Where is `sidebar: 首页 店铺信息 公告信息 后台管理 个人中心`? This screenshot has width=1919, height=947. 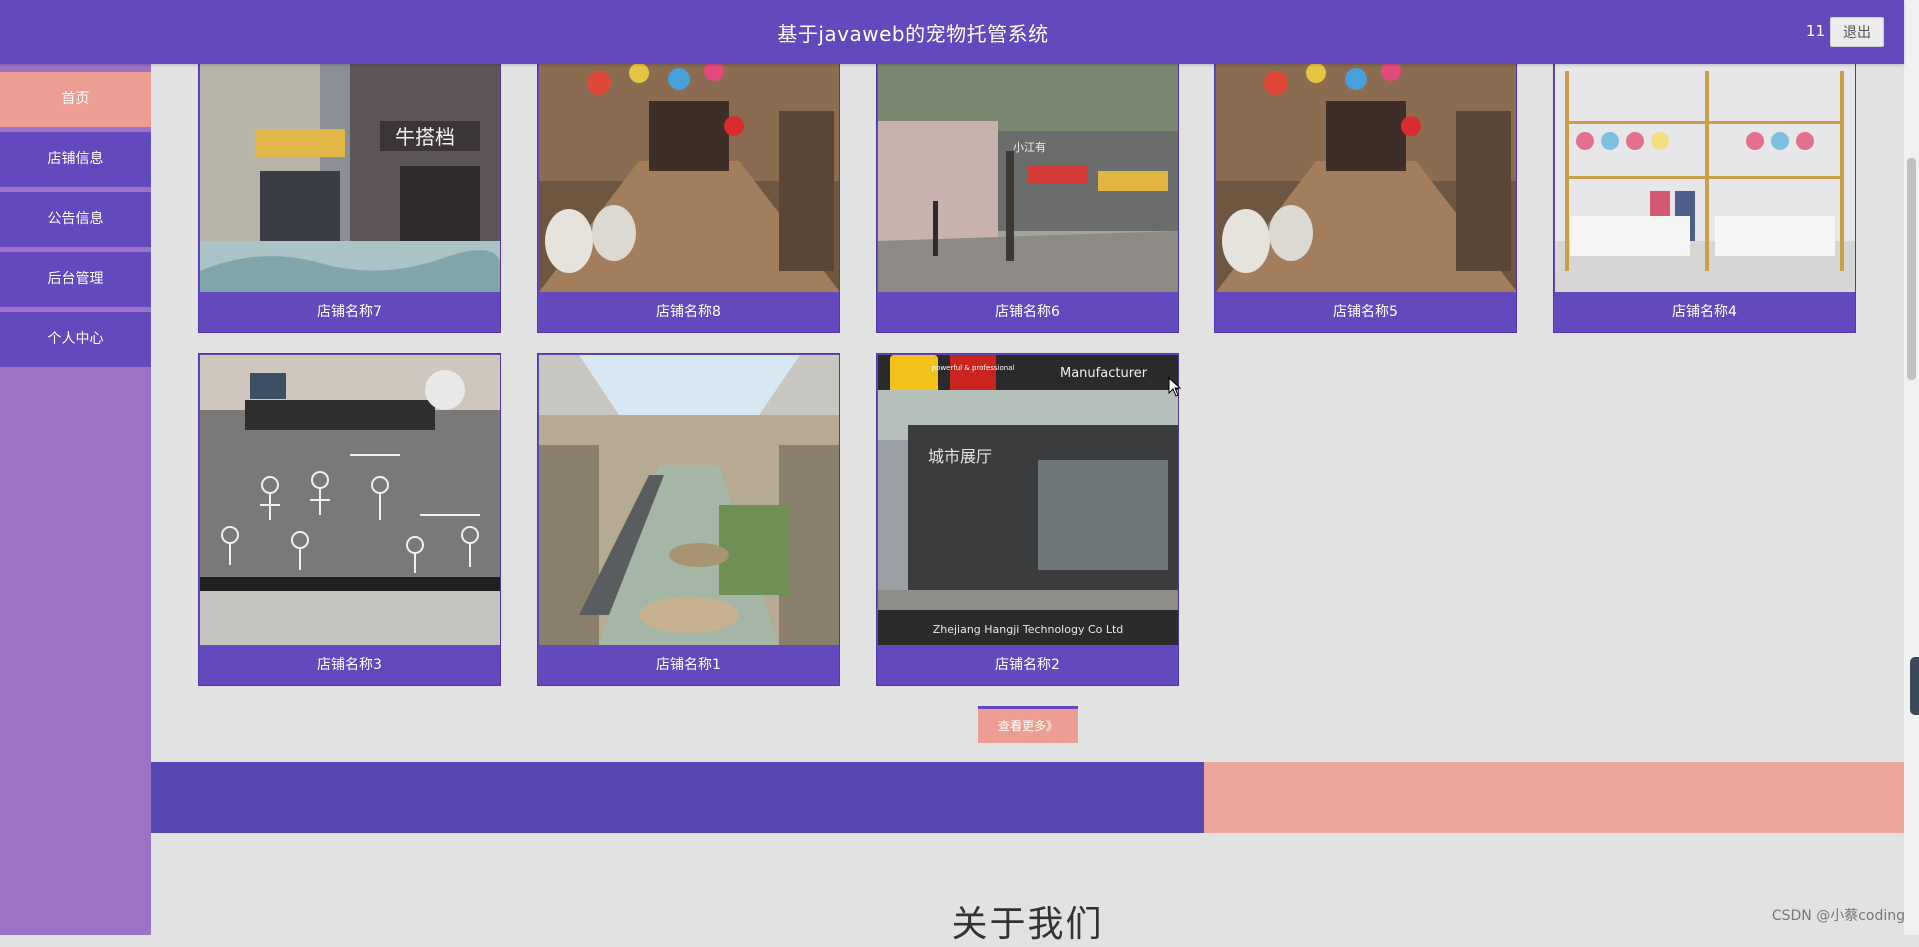 sidebar: 首页 店铺信息 公告信息 后台管理 个人中心 is located at coordinates (75, 499).